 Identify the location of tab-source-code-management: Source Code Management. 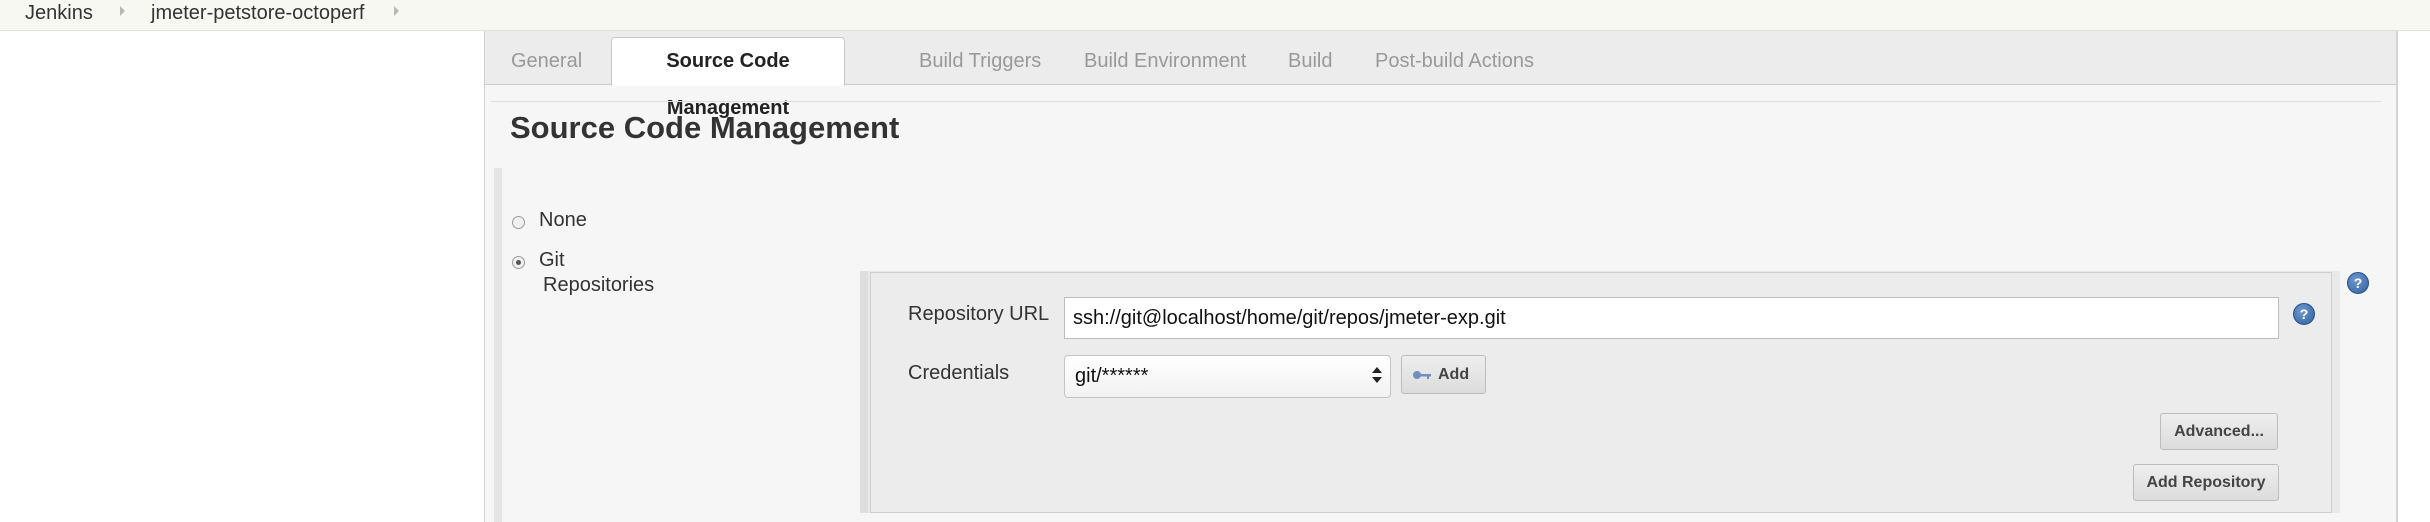
(728, 78).